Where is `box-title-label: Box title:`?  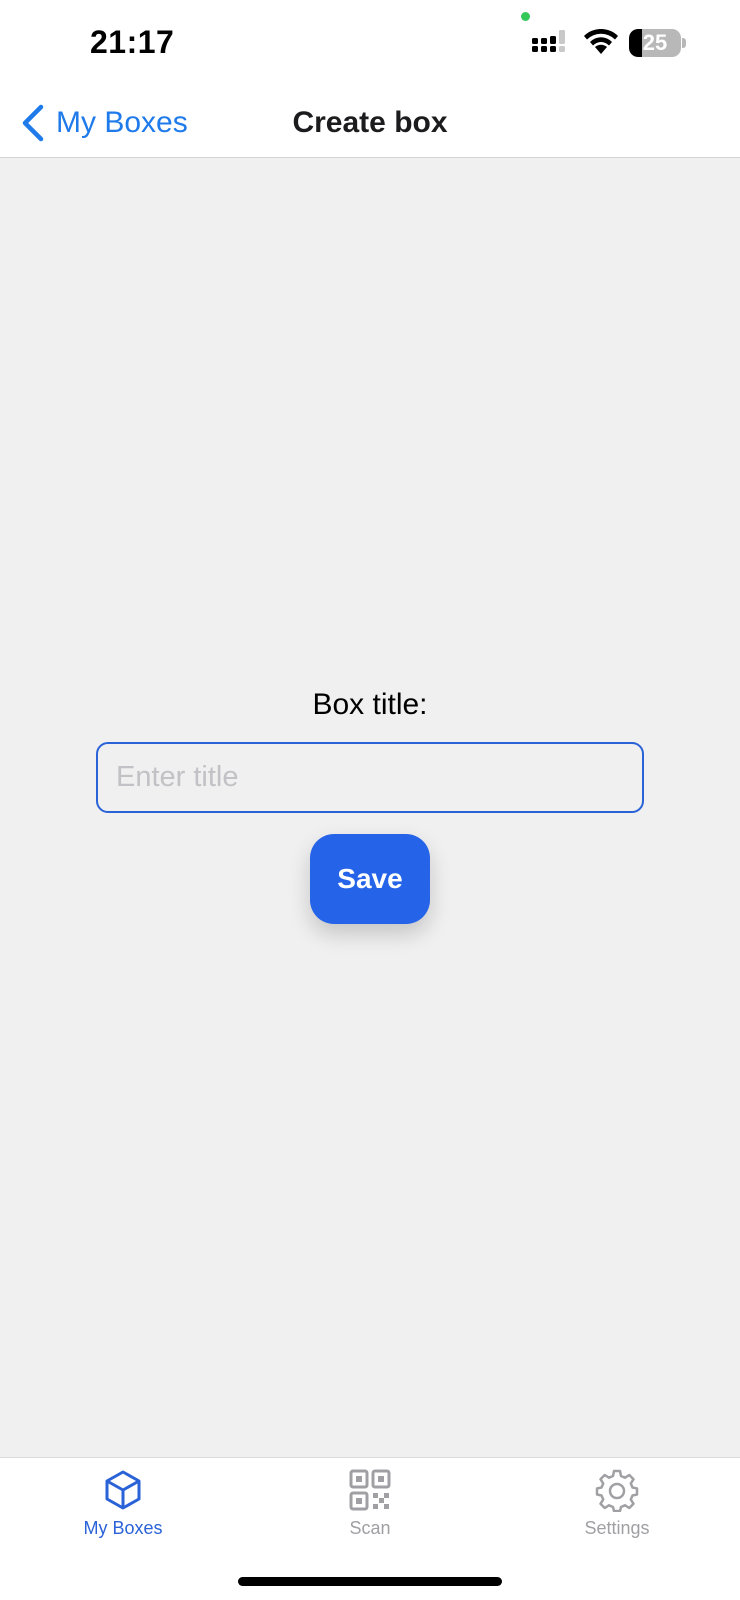
box-title-label: Box title: is located at coordinates (370, 704).